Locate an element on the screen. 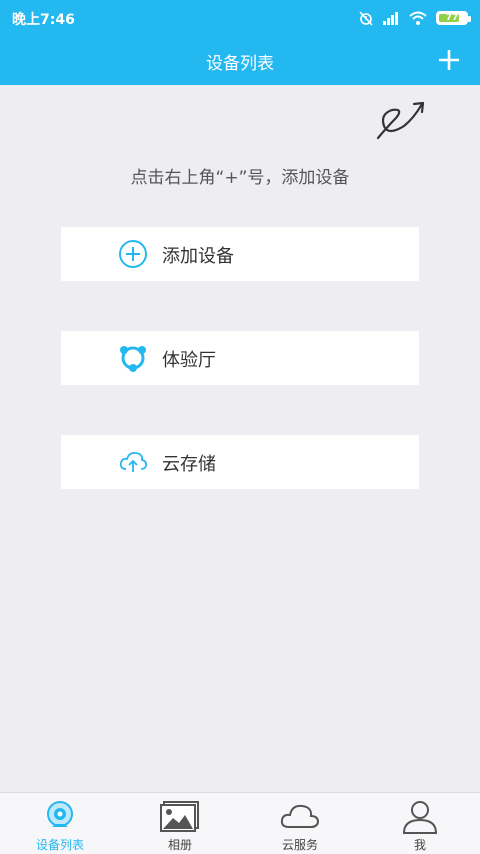 The height and width of the screenshot is (854, 480). tab-me: 我 is located at coordinates (420, 823).